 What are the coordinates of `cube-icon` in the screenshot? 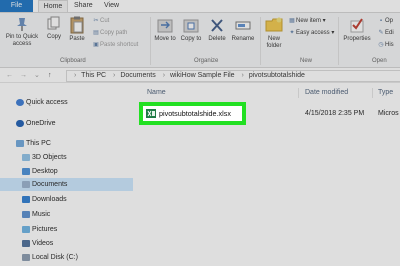 It's located at (26, 157).